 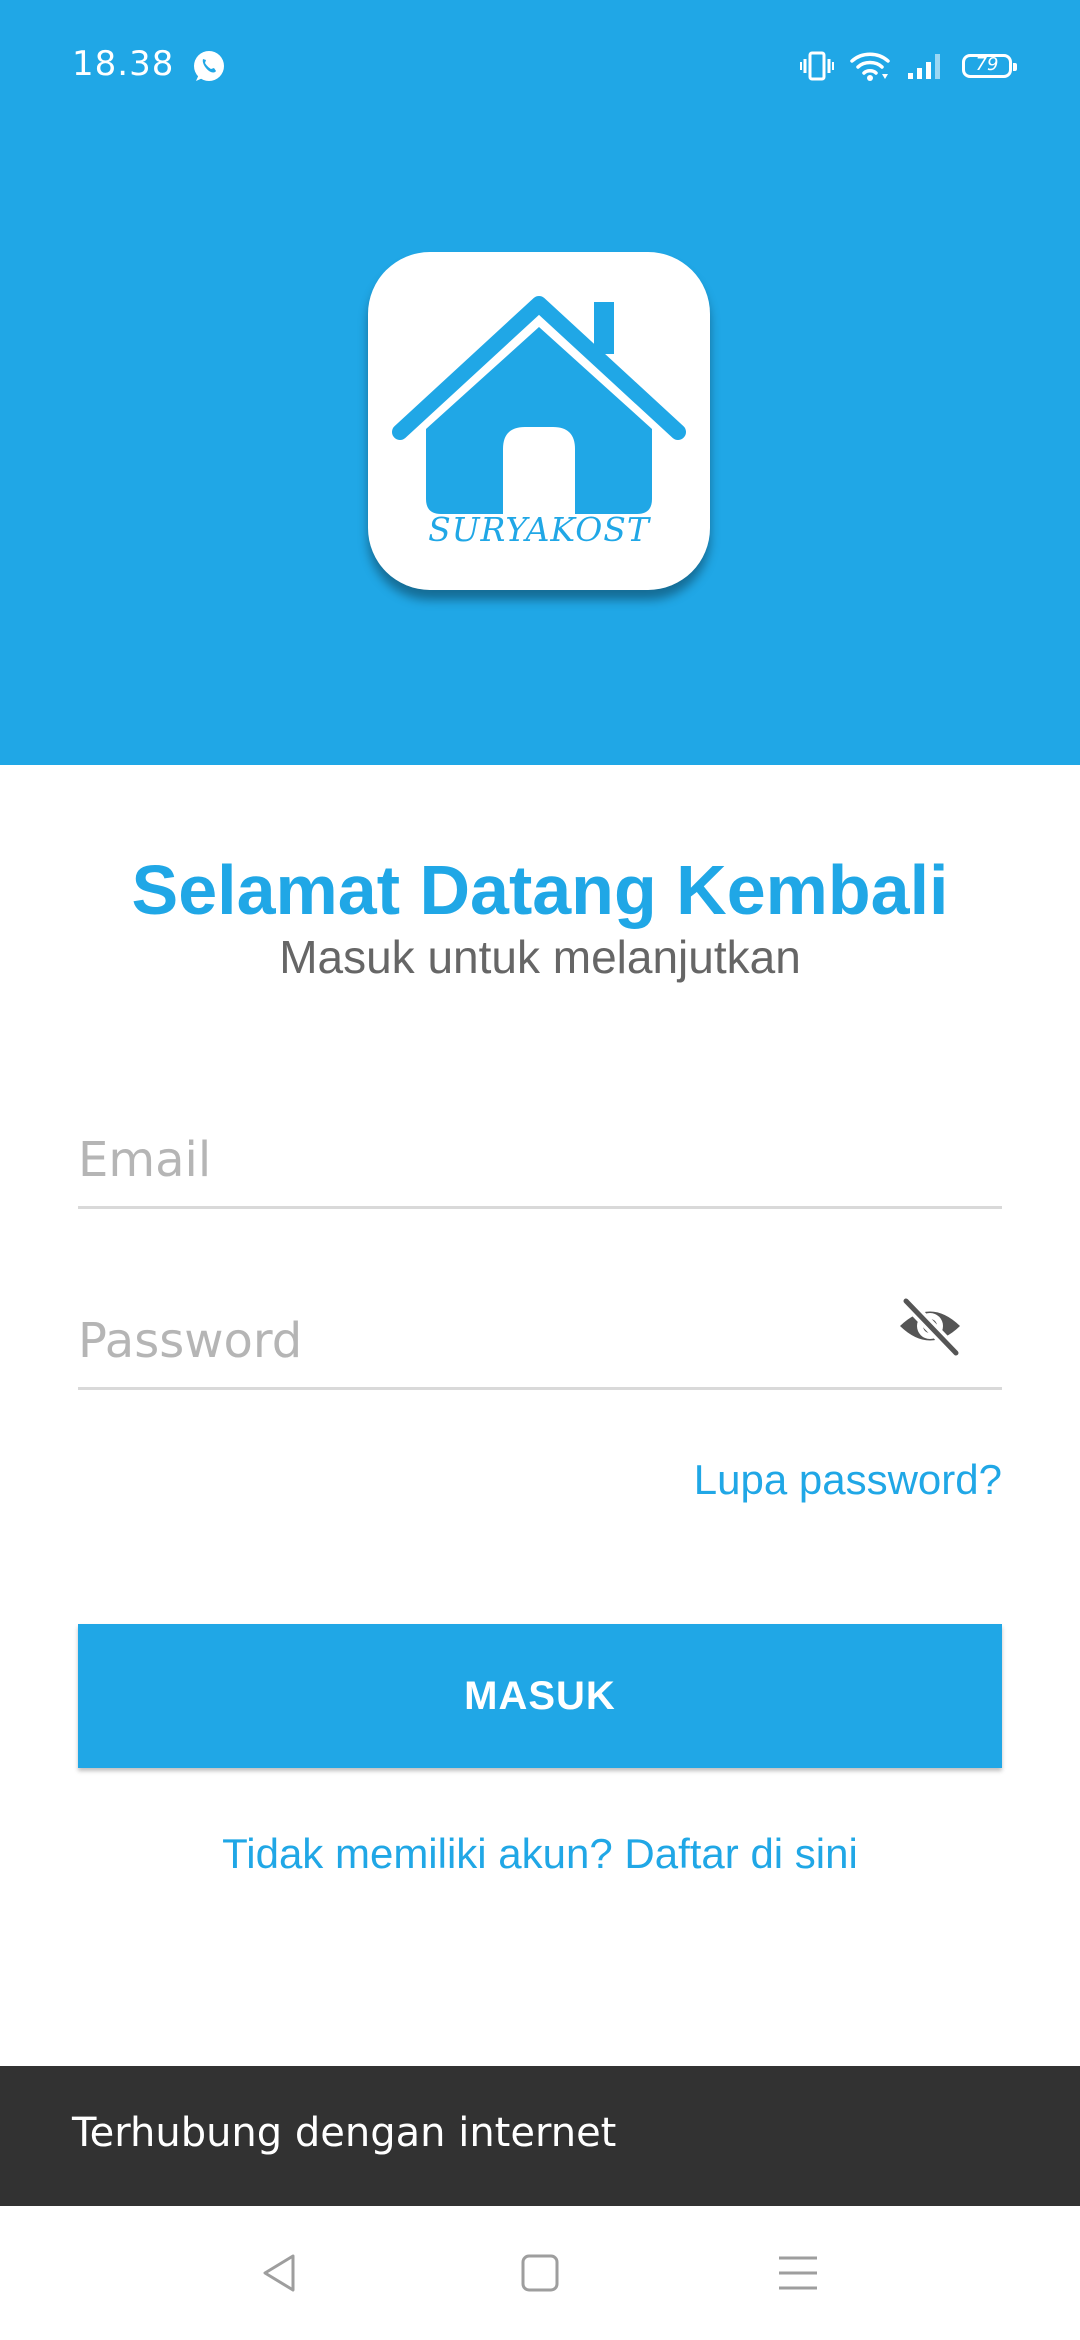 I want to click on password-field-container, so click(x=540, y=1333).